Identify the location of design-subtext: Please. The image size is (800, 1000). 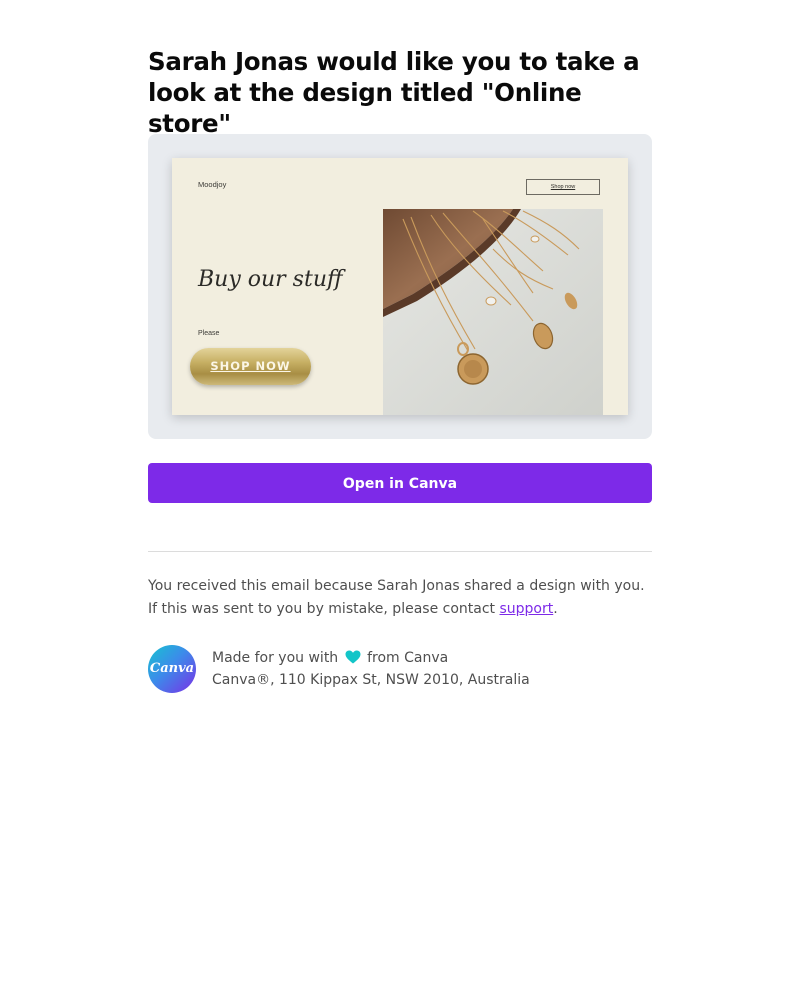
(209, 333).